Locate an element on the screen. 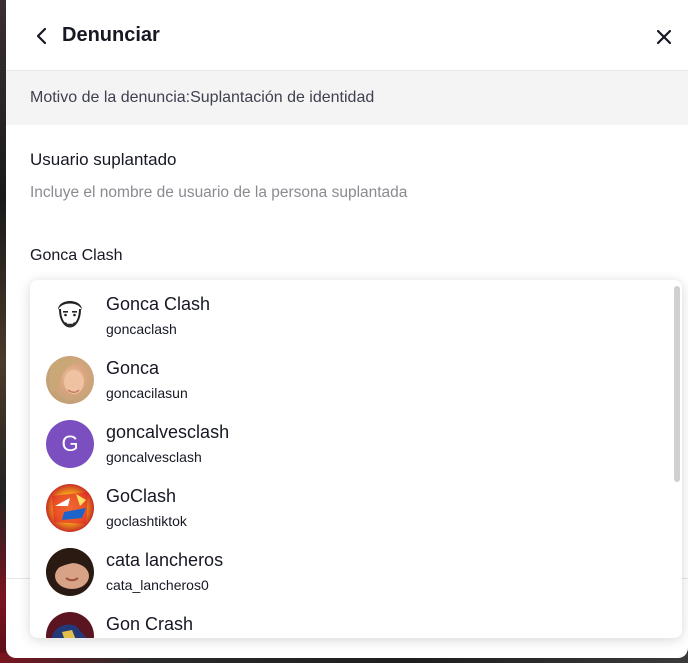  suggestion-name: Gonca Clash is located at coordinates (158, 304).